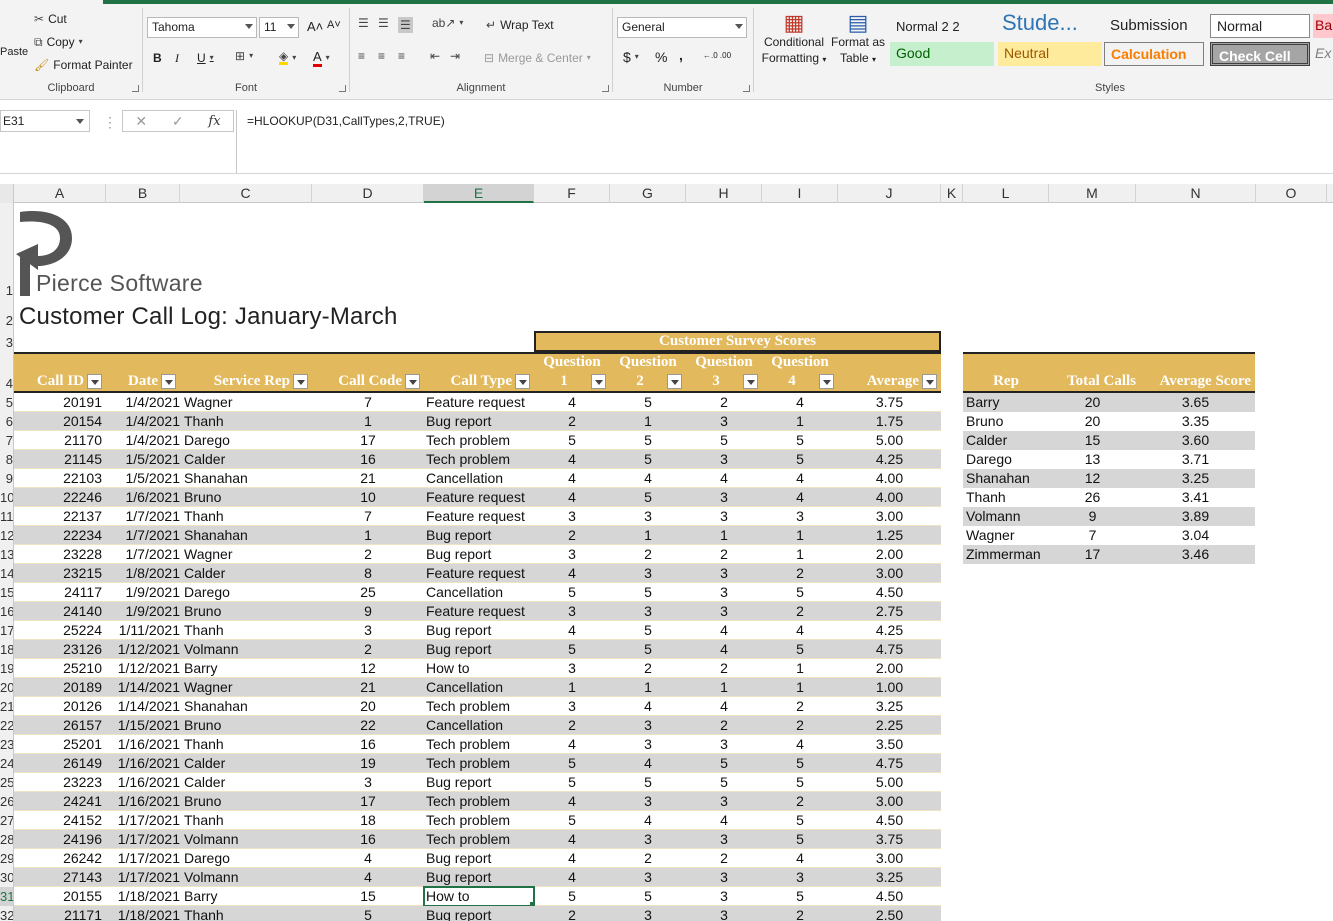 Image resolution: width=1333 pixels, height=921 pixels. What do you see at coordinates (58, 592) in the screenshot?
I see `cell-id: 24117` at bounding box center [58, 592].